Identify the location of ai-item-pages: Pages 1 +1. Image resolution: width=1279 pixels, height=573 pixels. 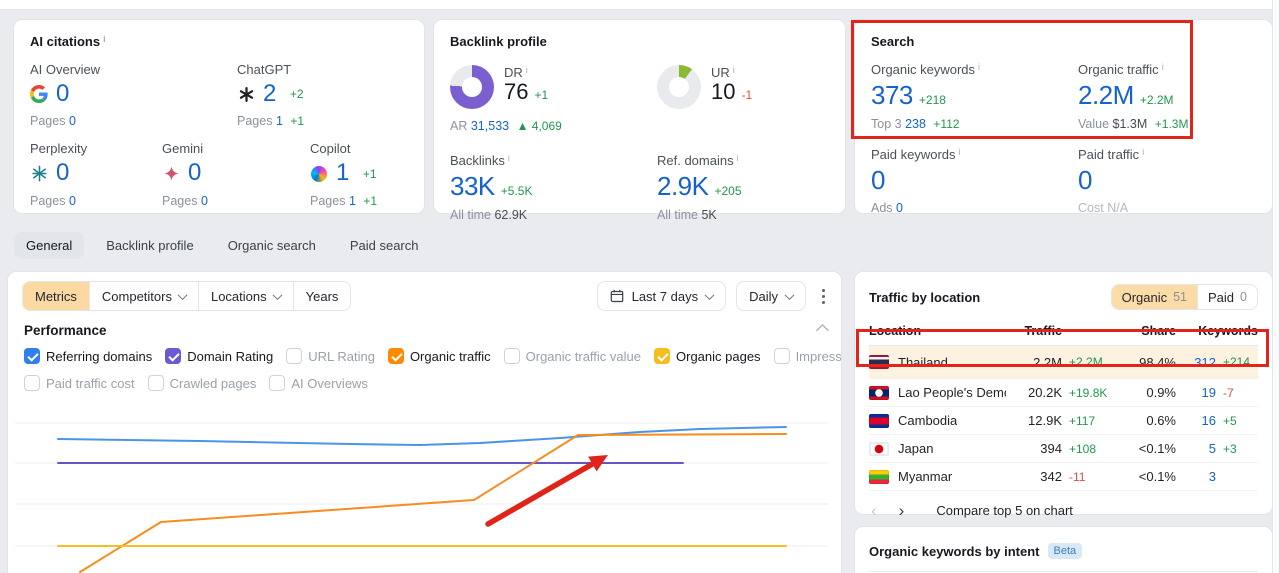
(344, 200).